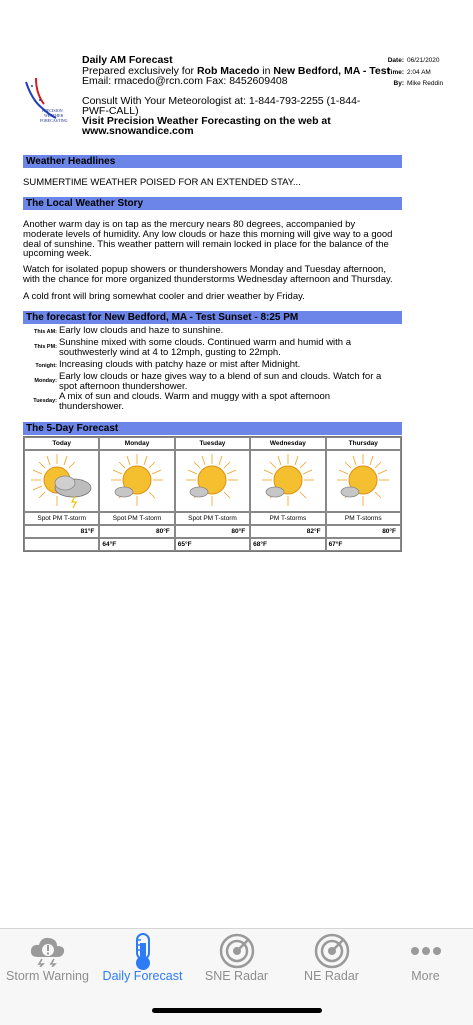  What do you see at coordinates (142, 976) in the screenshot?
I see `tab-label: Daily Forecast` at bounding box center [142, 976].